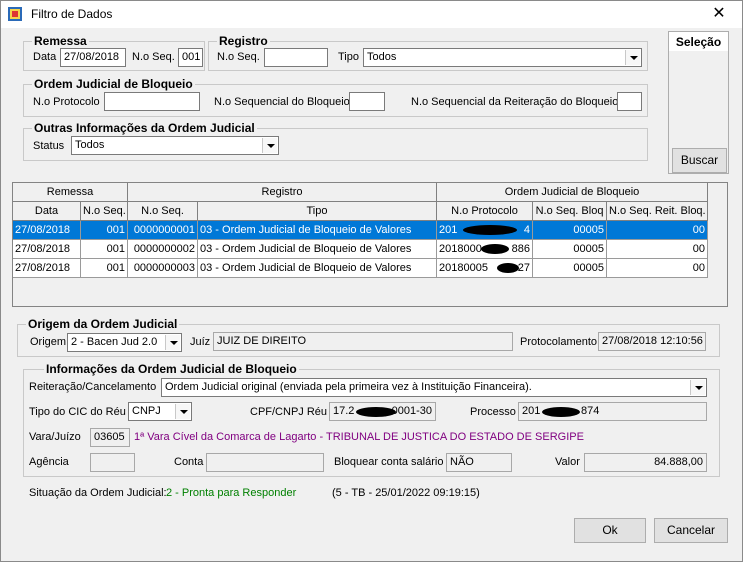 This screenshot has width=743, height=562. Describe the element at coordinates (652, 341) in the screenshot. I see `protocolamento-field: 27/08/2018 12:10:56` at that location.